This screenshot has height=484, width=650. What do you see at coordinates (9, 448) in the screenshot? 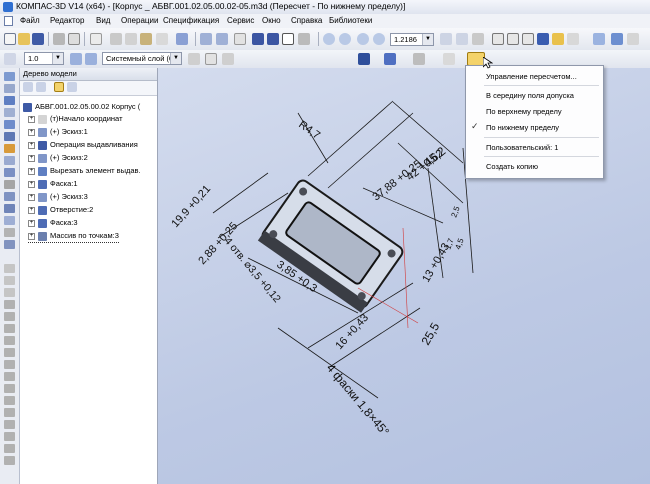
I see `view-tool-icon` at bounding box center [9, 448].